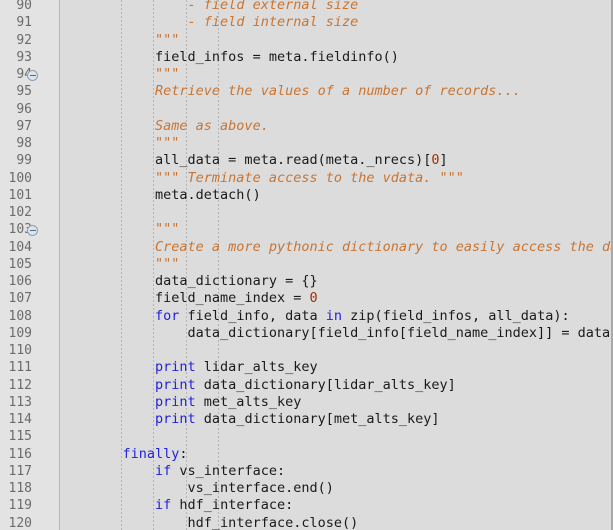 The image size is (613, 530). What do you see at coordinates (20, 522) in the screenshot?
I see `line-number: 120` at bounding box center [20, 522].